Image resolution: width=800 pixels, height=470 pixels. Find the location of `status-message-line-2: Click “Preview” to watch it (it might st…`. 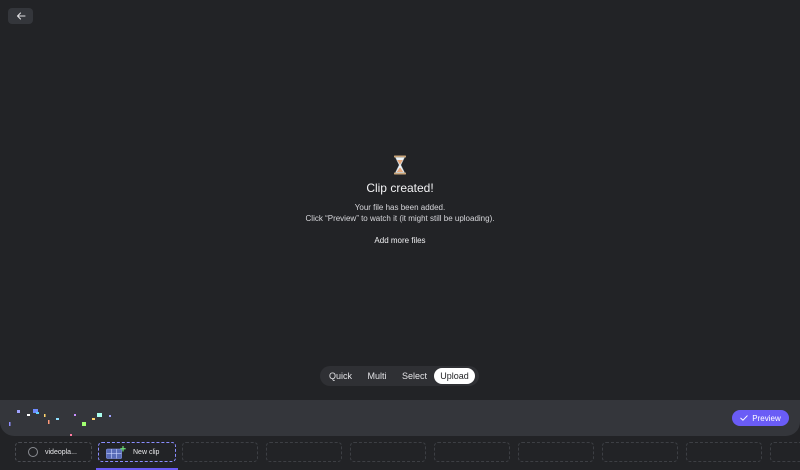

status-message-line-2: Click “Preview” to watch it (it might st… is located at coordinates (400, 218).